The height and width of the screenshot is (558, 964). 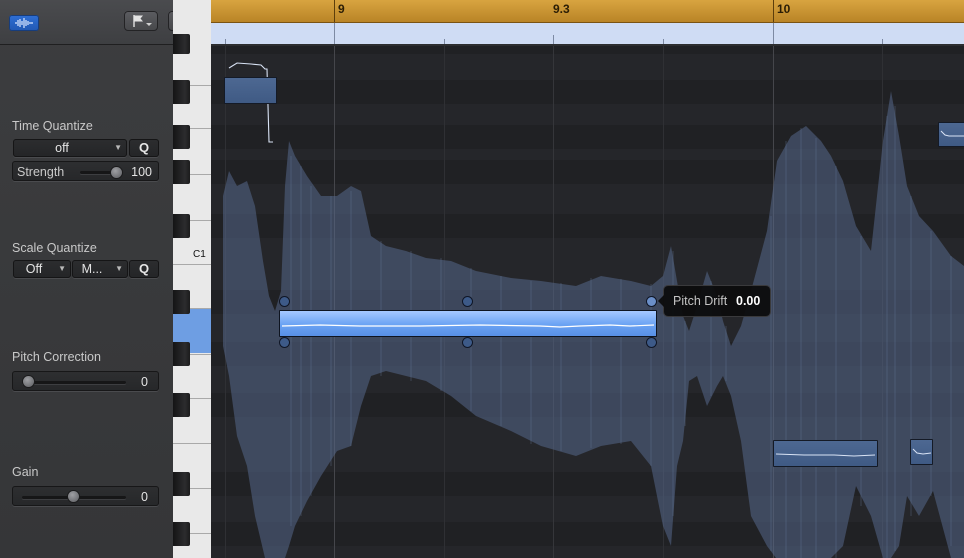 I want to click on pitch-drift-start-handle, so click(x=284, y=301).